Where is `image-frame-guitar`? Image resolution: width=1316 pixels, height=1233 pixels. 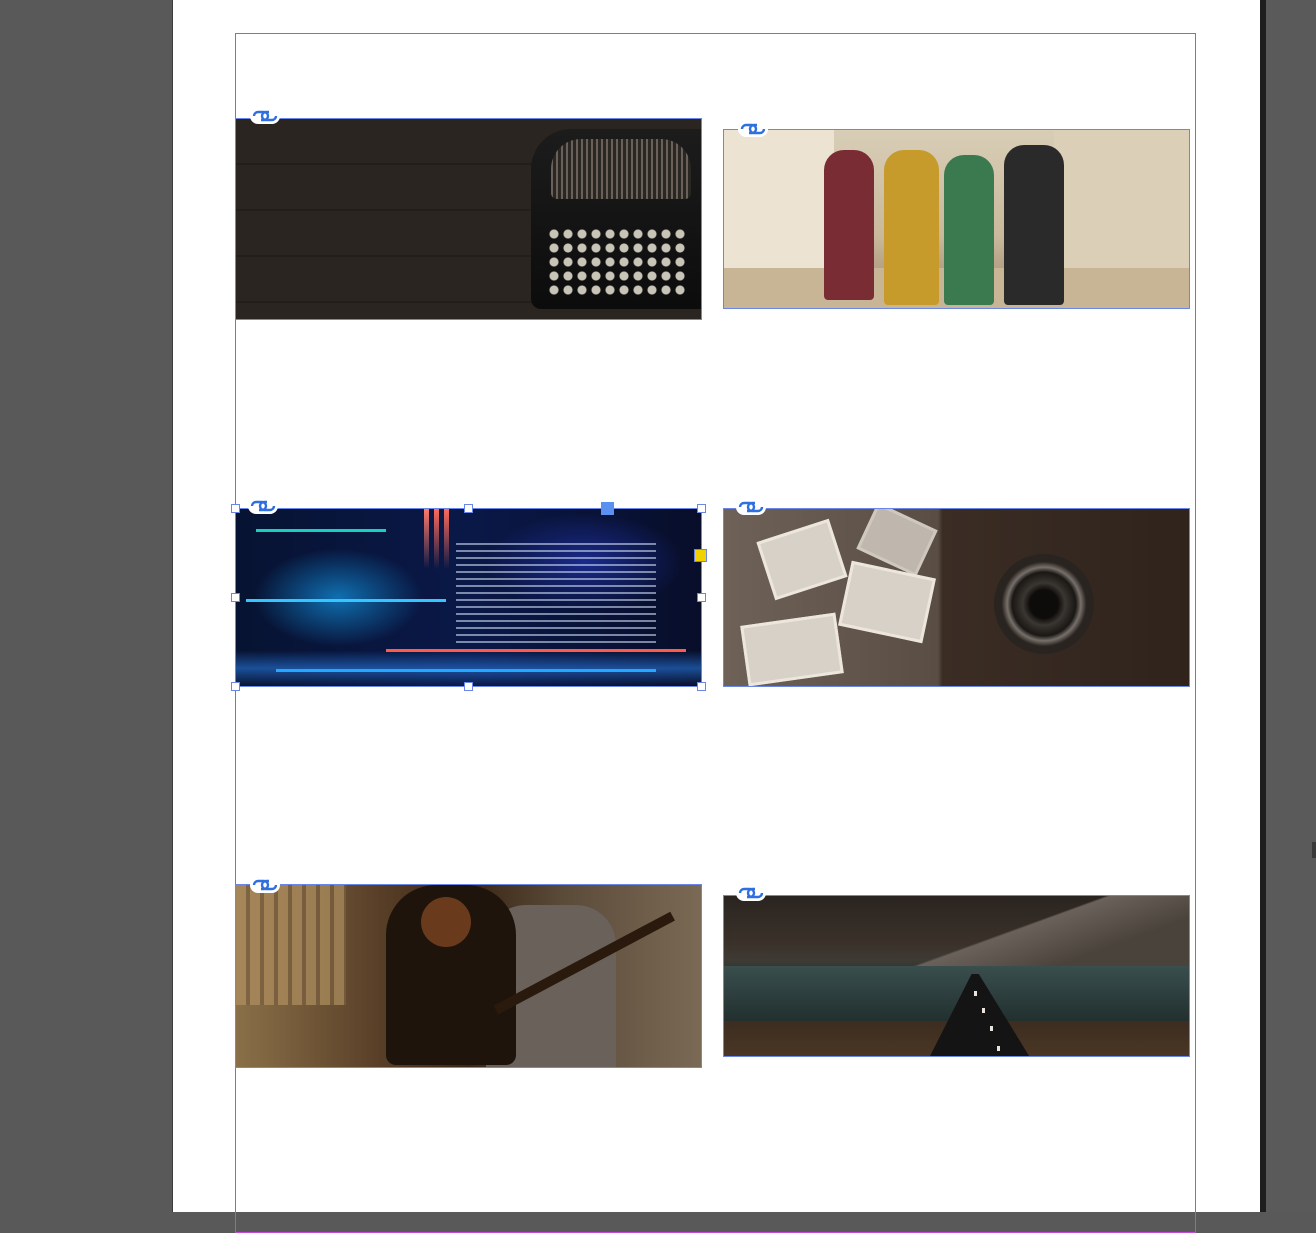 image-frame-guitar is located at coordinates (468, 976).